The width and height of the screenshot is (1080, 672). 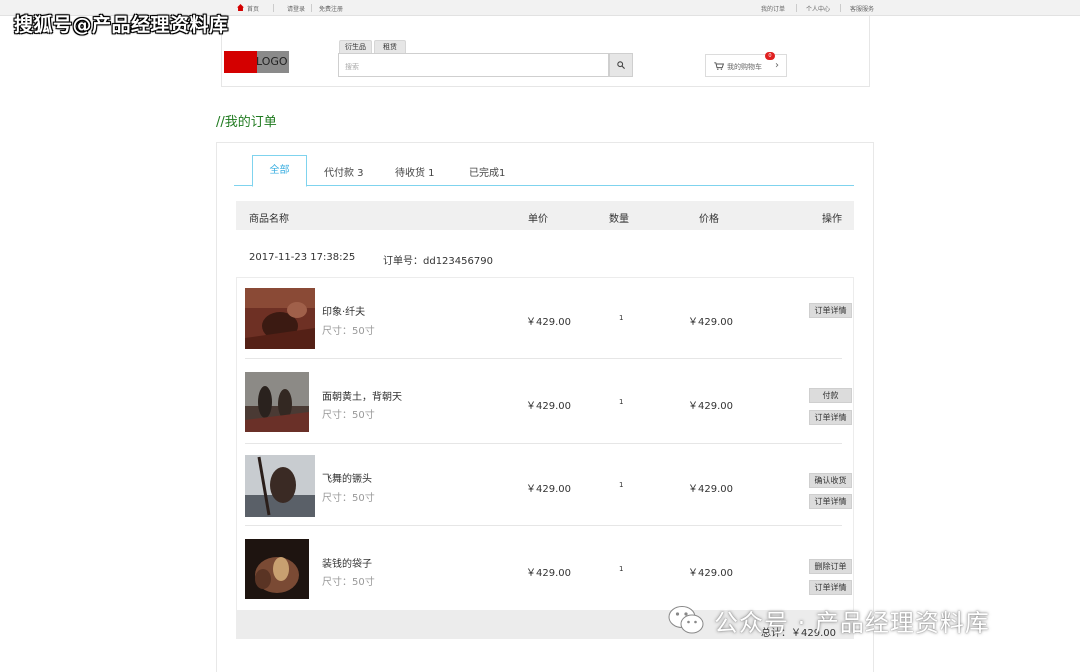 I want to click on customer-service-link: 客服服务, so click(x=862, y=8).